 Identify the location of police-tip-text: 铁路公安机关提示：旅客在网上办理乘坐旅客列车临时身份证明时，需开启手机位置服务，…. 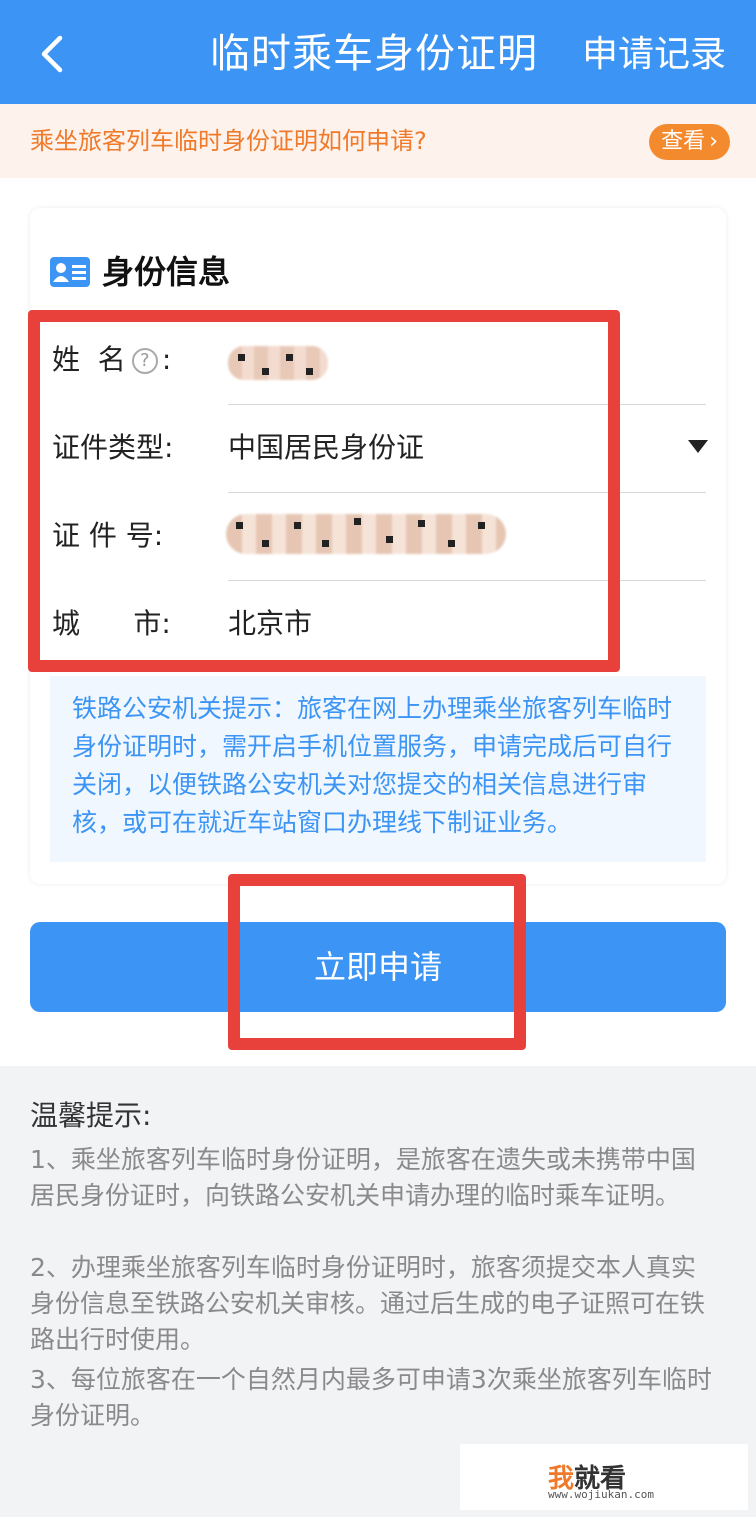
(372, 765).